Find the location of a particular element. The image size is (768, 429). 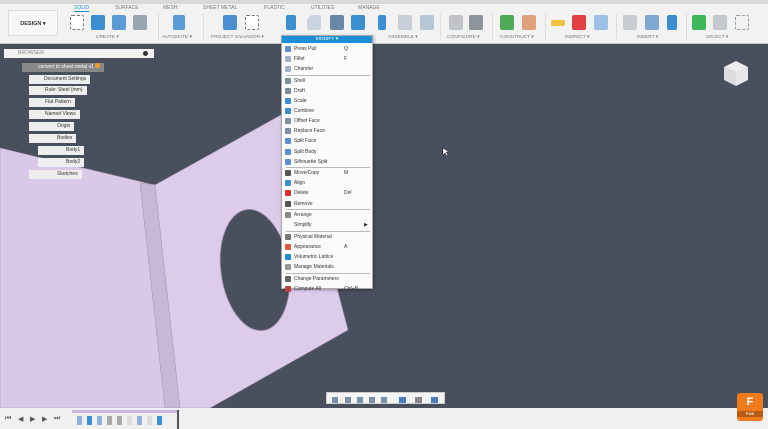

select-body-icon is located at coordinates (699, 22).